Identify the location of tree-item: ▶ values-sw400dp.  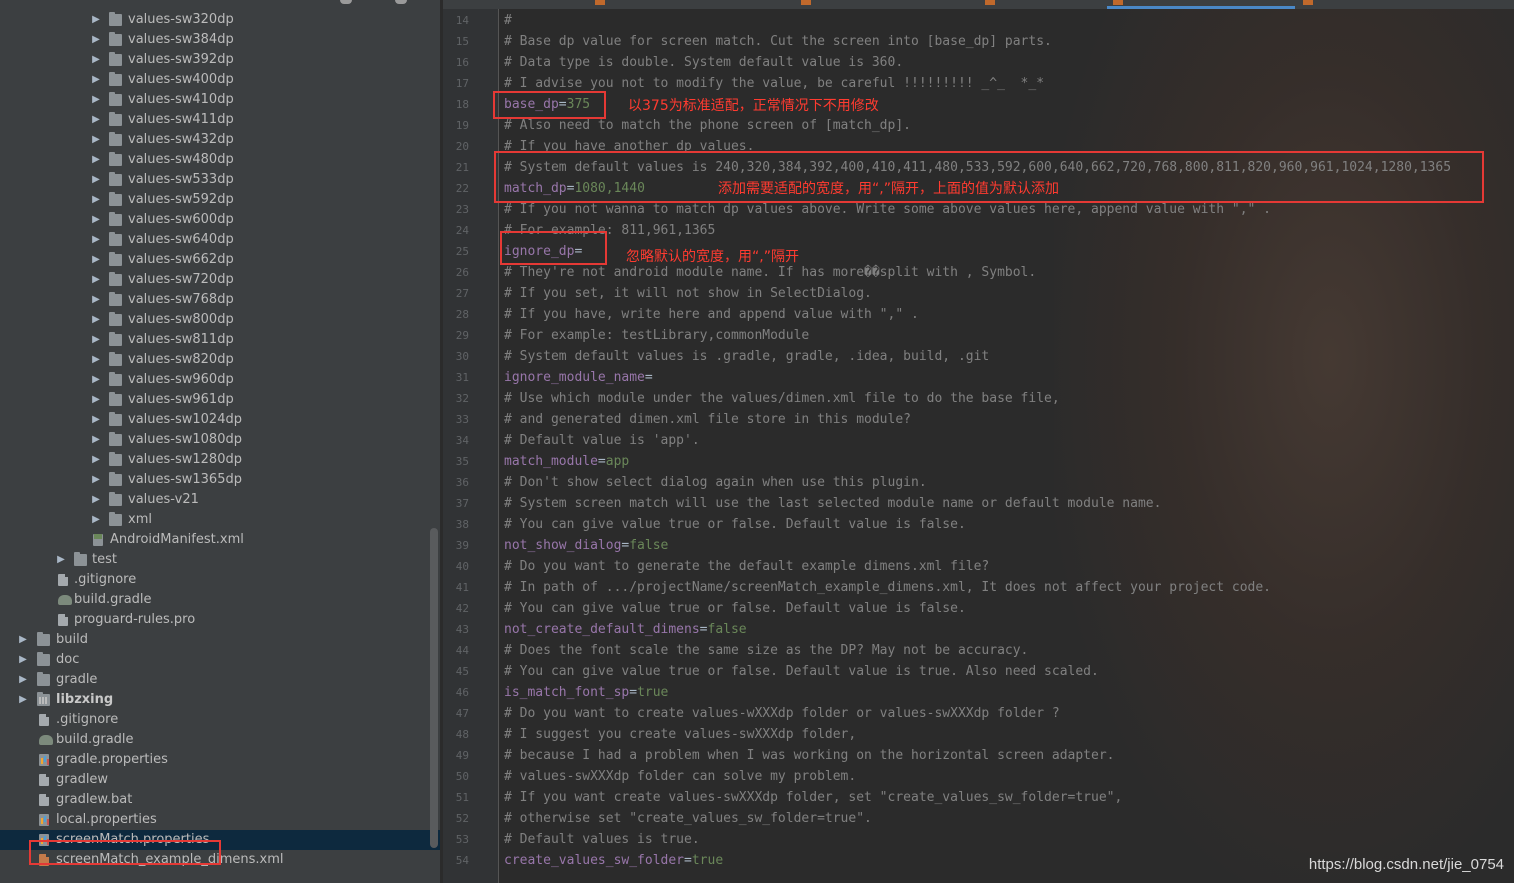
(220, 80).